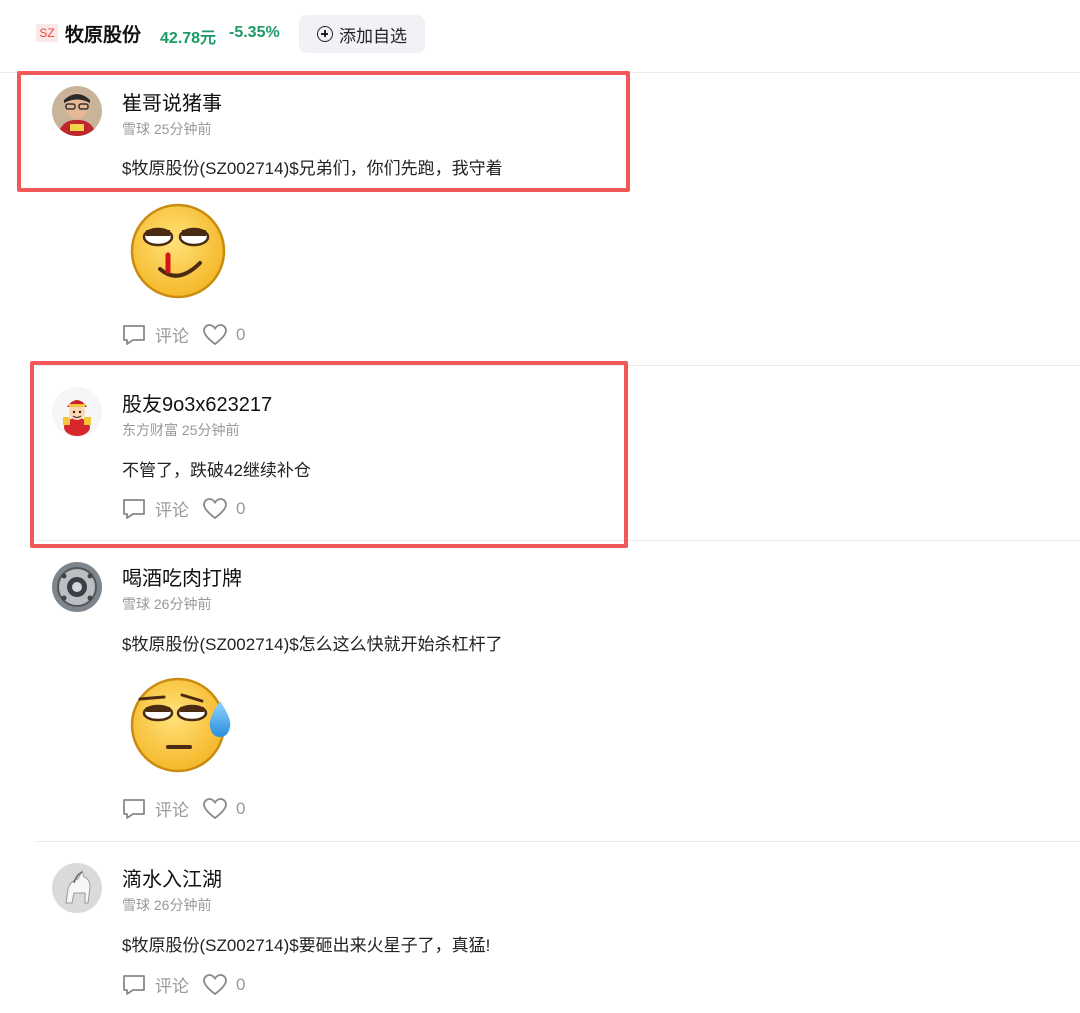 The height and width of the screenshot is (1013, 1080). What do you see at coordinates (172, 101) in the screenshot?
I see `username: 崔哥说猪事` at bounding box center [172, 101].